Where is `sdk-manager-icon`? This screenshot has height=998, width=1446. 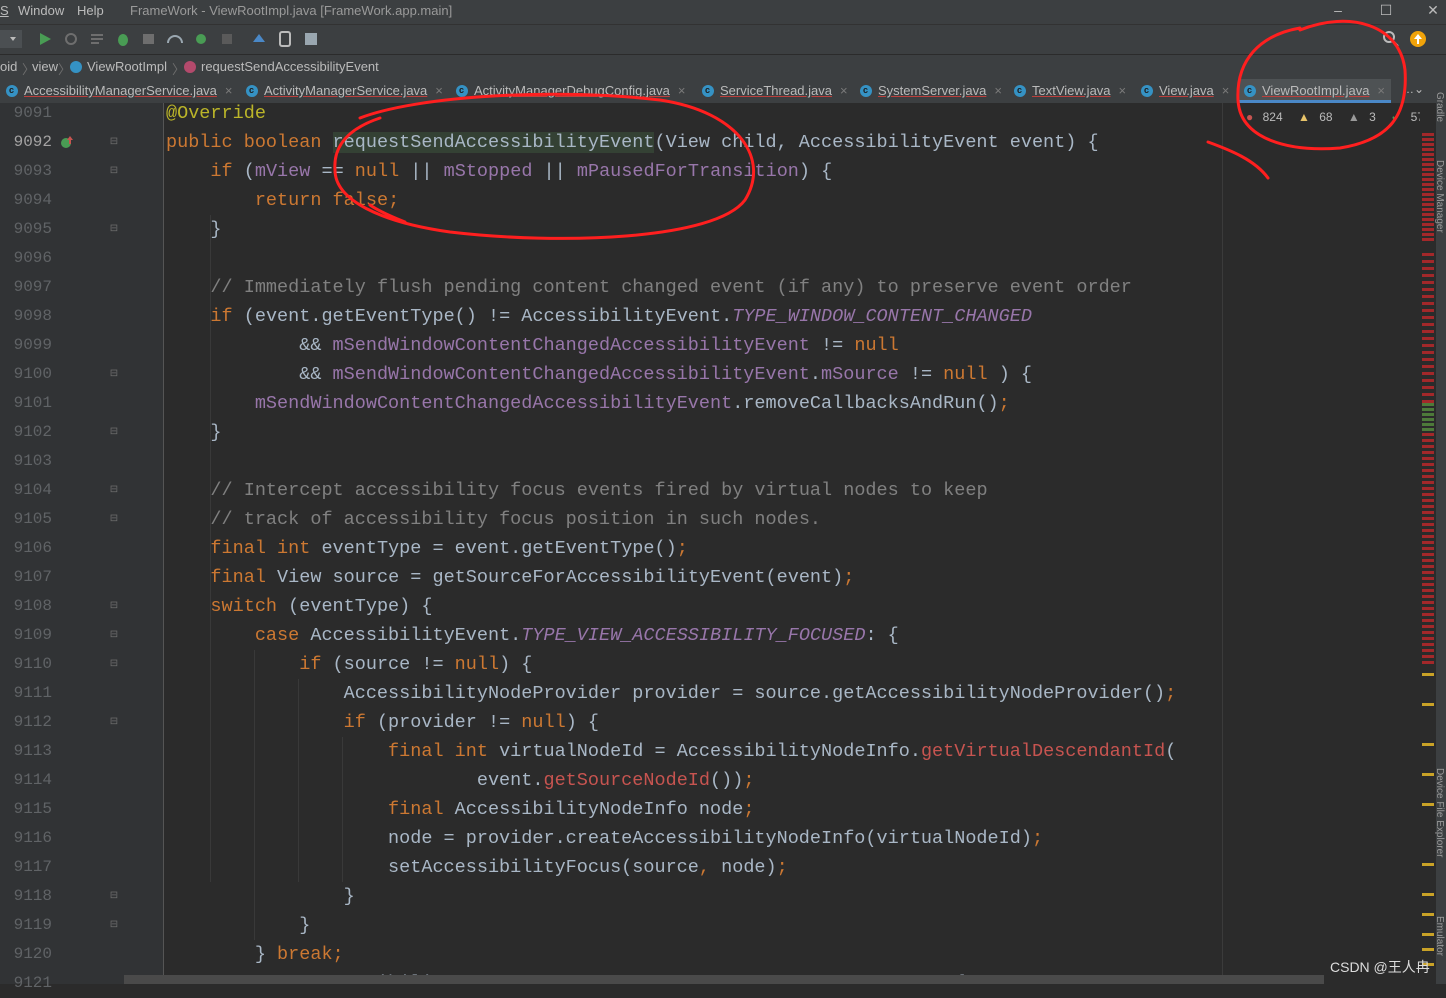 sdk-manager-icon is located at coordinates (311, 39).